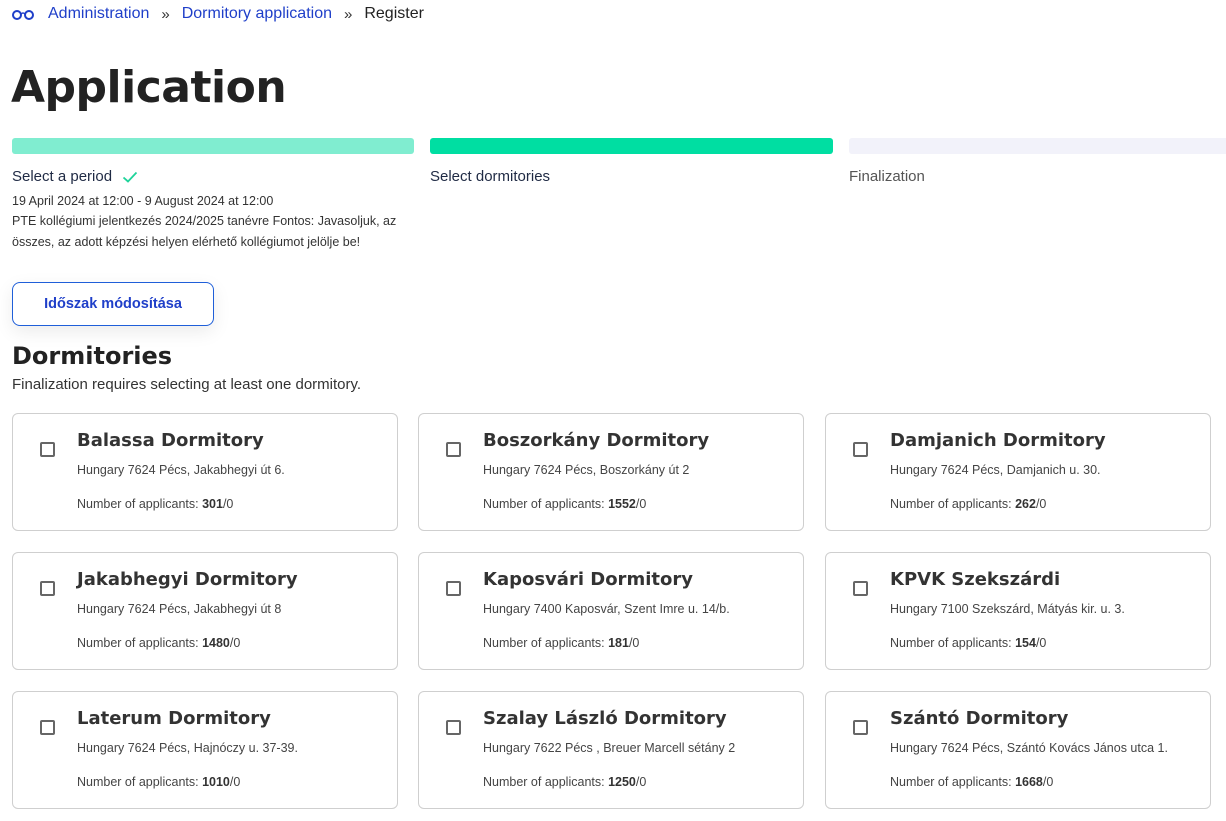 The height and width of the screenshot is (821, 1226). What do you see at coordinates (216, 782) in the screenshot?
I see `applicants-count: 1010` at bounding box center [216, 782].